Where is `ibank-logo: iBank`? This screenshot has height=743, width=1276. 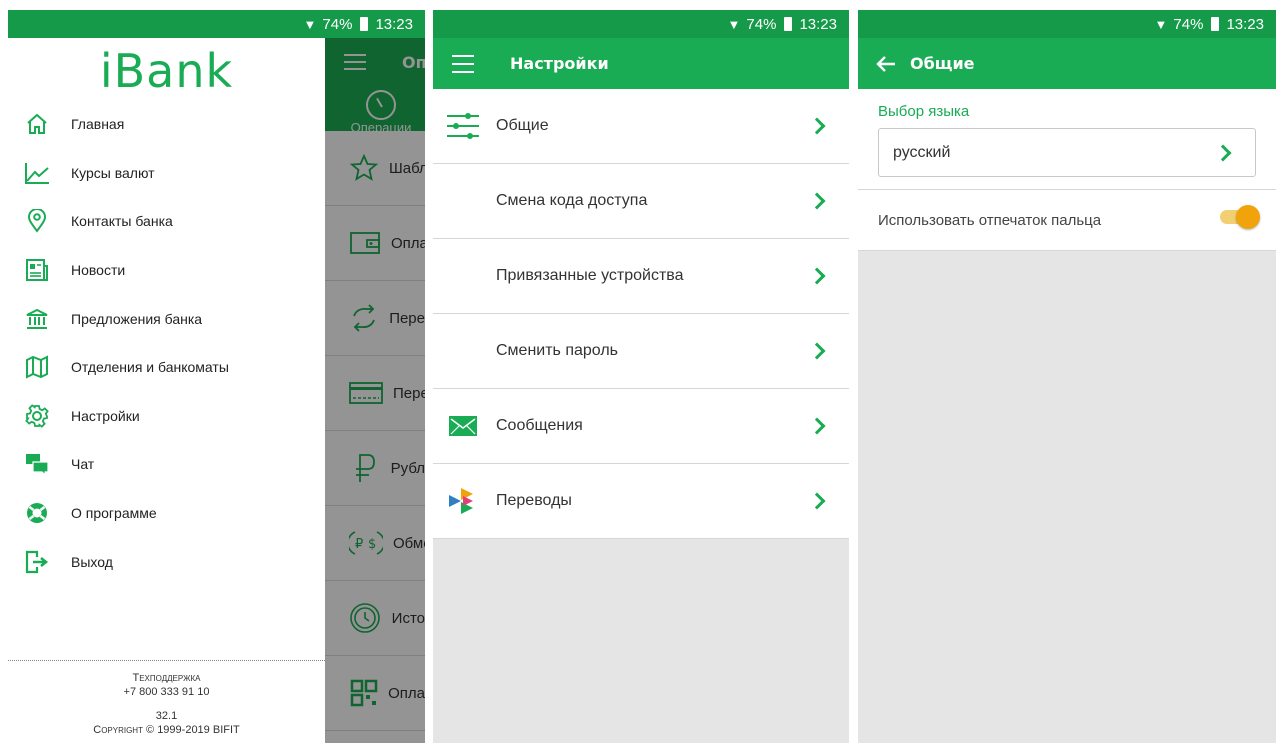 ibank-logo: iBank is located at coordinates (166, 71).